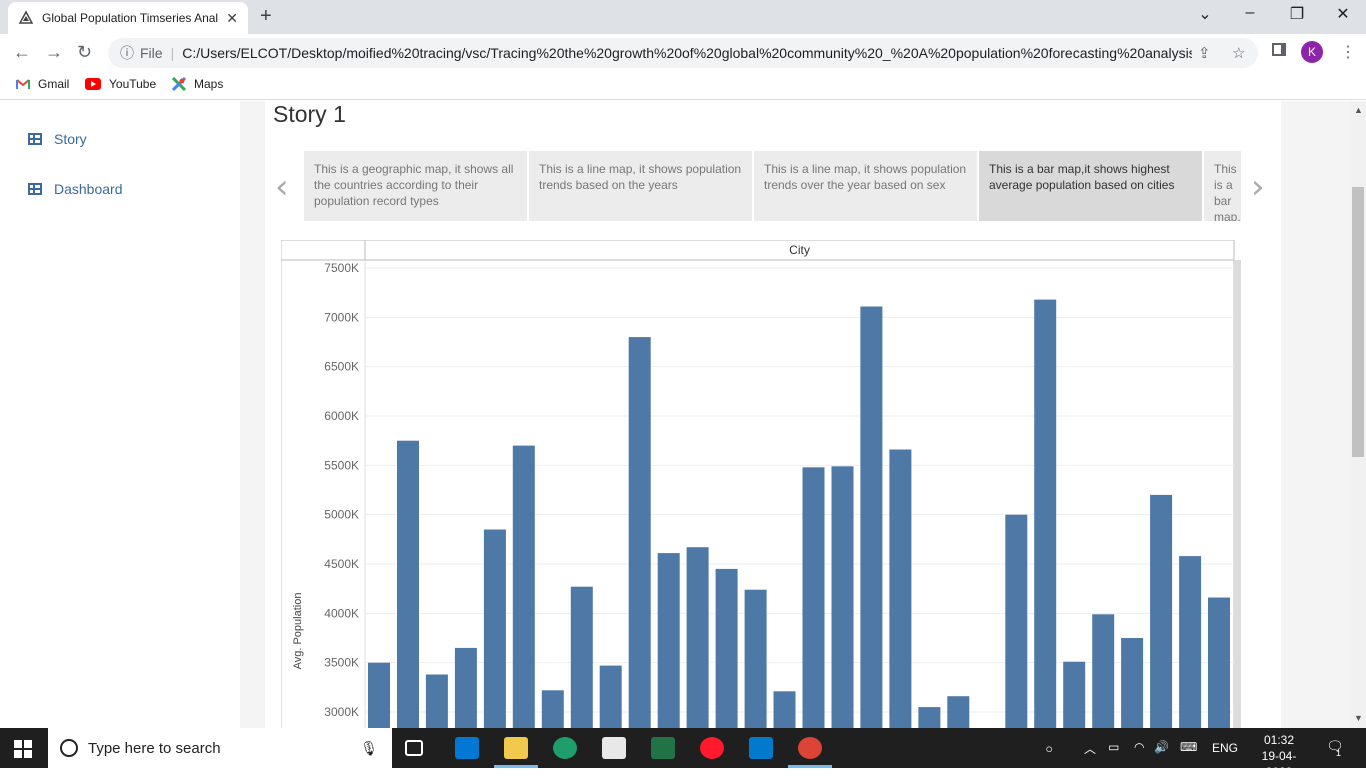  What do you see at coordinates (683, 86) in the screenshot?
I see `bookmarks-bar: Gmail YouTube Maps` at bounding box center [683, 86].